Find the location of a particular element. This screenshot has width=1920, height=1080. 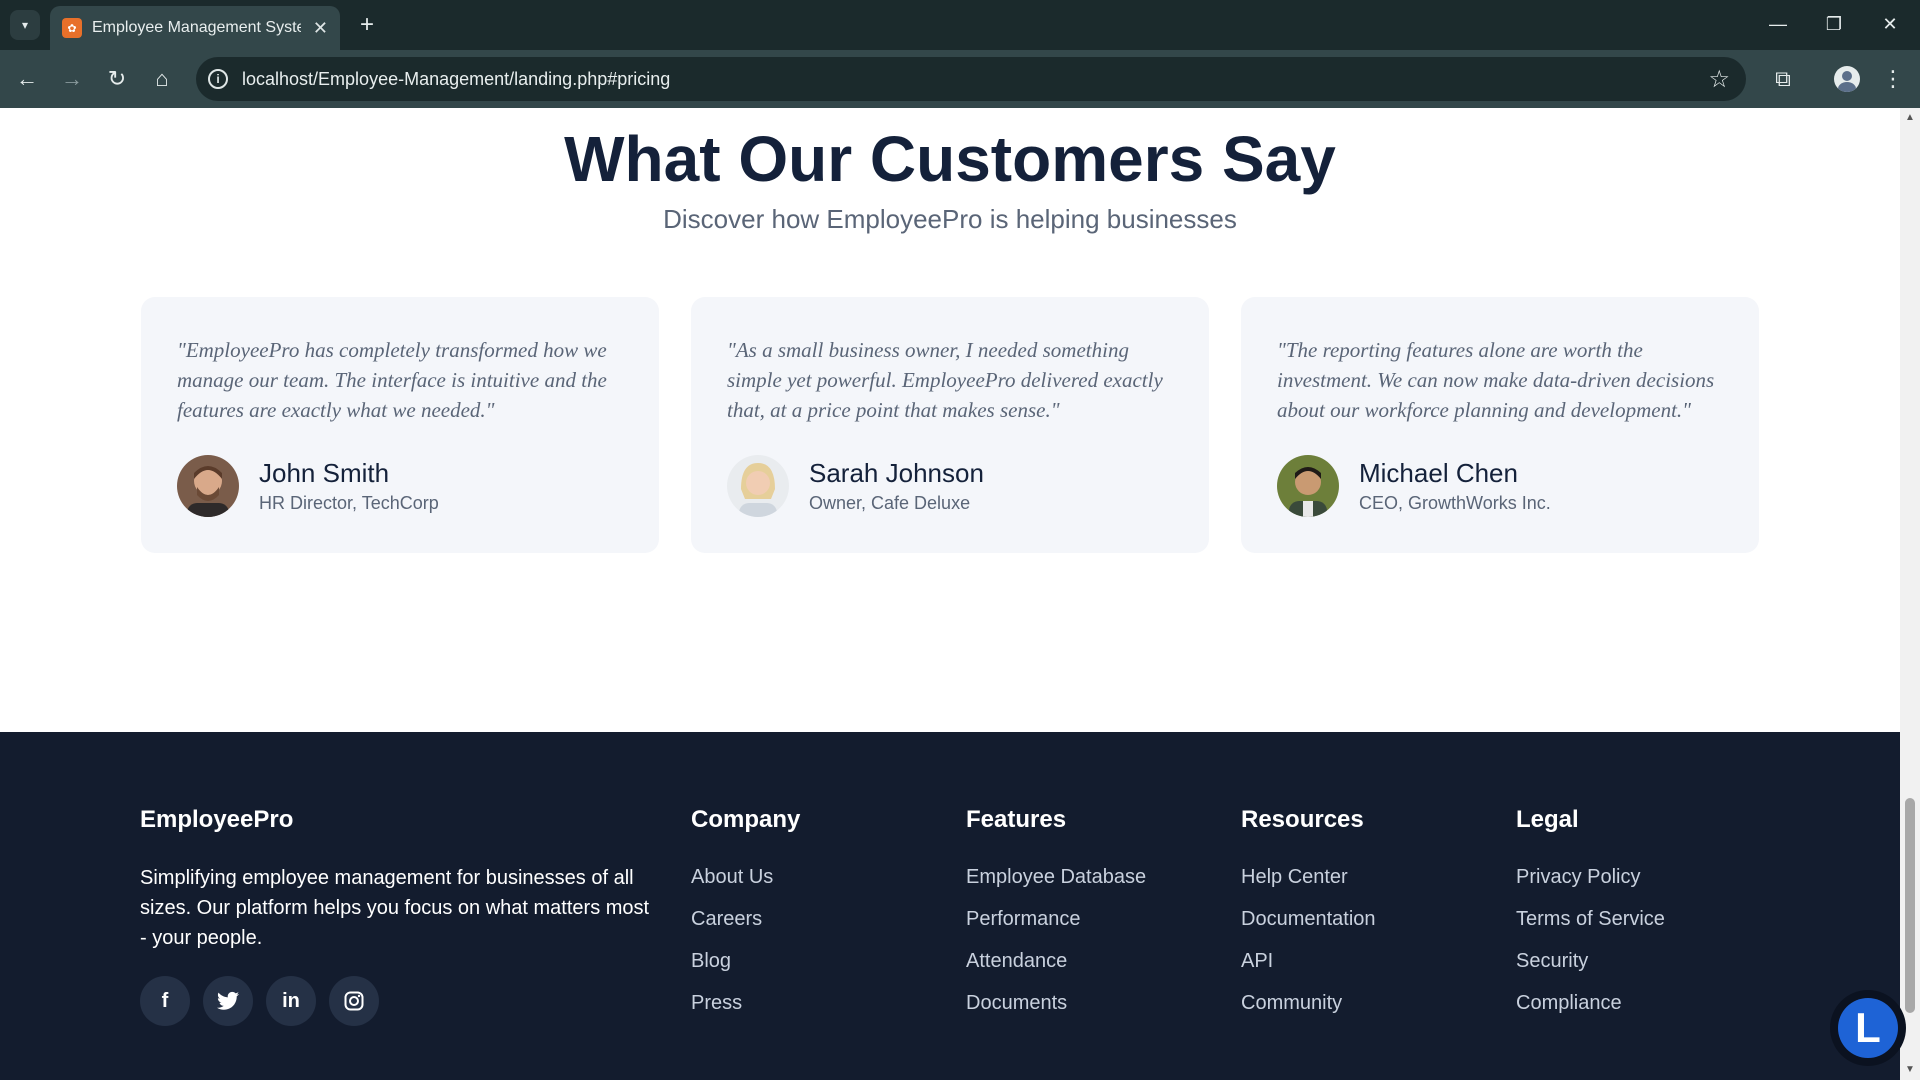

footer-link: Employee Database is located at coordinates (1056, 877).